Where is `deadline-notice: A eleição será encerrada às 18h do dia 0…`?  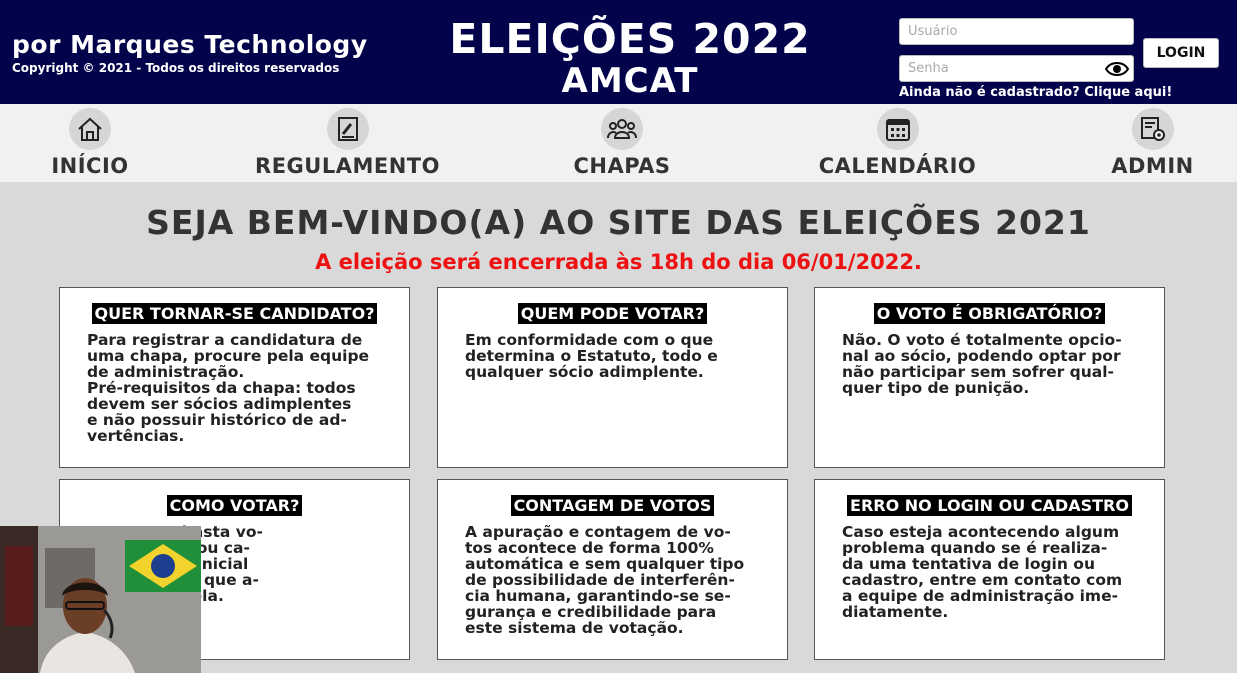 deadline-notice: A eleição será encerrada às 18h do dia 0… is located at coordinates (618, 262).